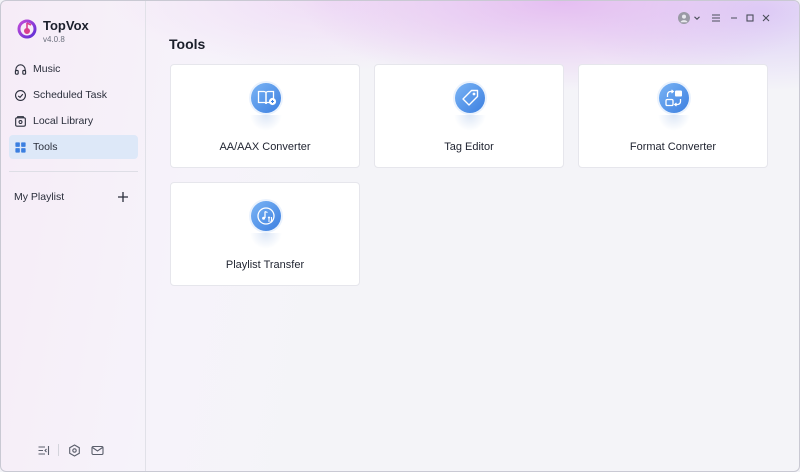  I want to click on sidebar-footer, so click(70, 450).